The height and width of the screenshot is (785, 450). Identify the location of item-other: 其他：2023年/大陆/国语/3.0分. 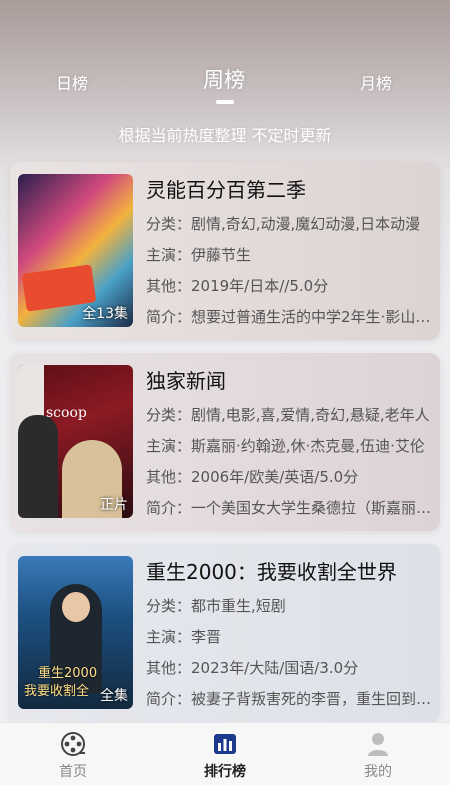
(252, 668).